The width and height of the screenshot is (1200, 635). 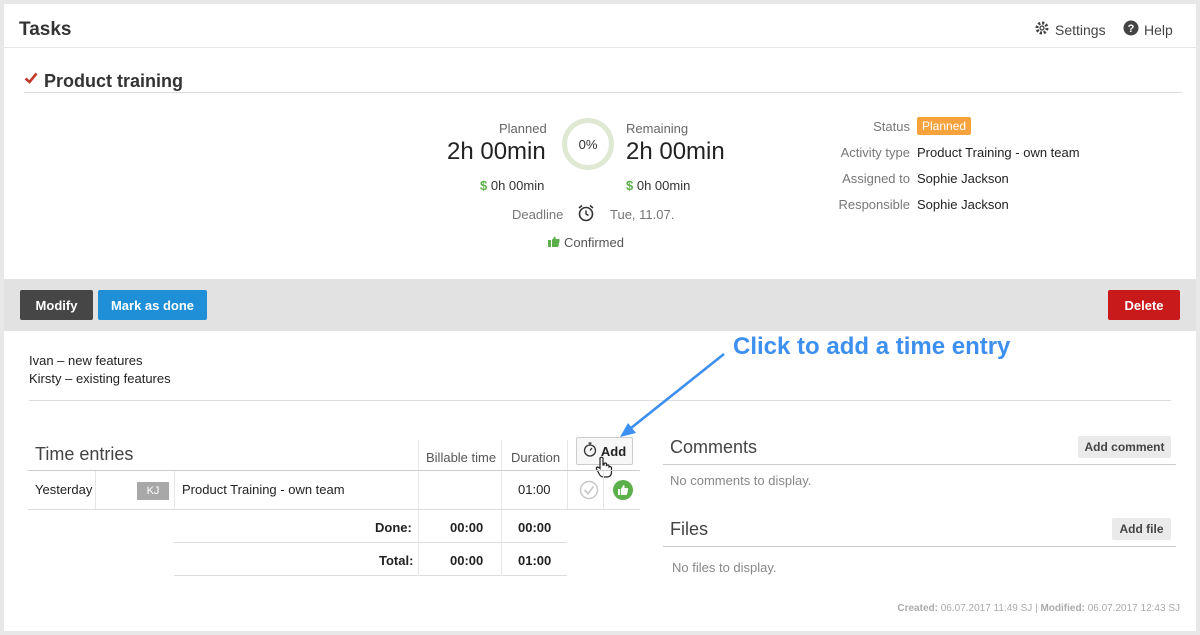 What do you see at coordinates (741, 480) in the screenshot?
I see `comments-empty: No comments to display.` at bounding box center [741, 480].